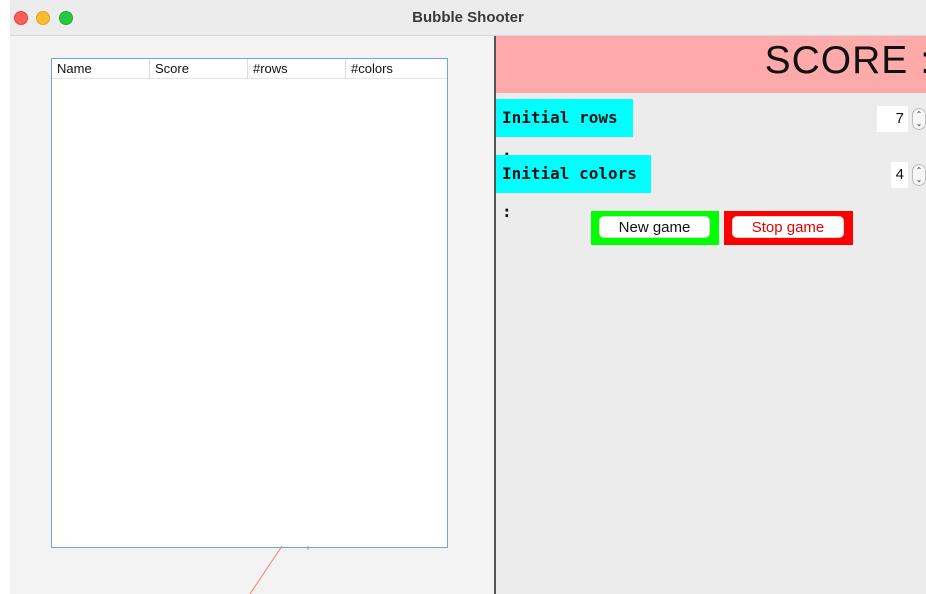 The height and width of the screenshot is (594, 926). I want to click on stop-game-frame: Stop game, so click(788, 228).